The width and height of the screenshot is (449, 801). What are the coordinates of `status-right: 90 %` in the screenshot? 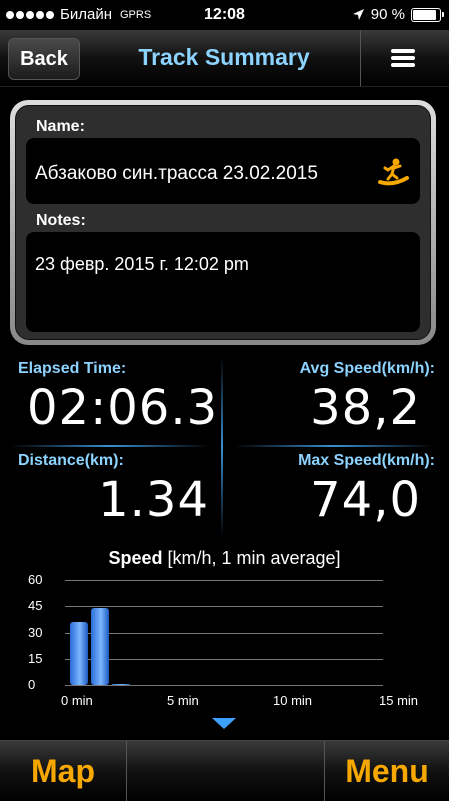 It's located at (398, 14).